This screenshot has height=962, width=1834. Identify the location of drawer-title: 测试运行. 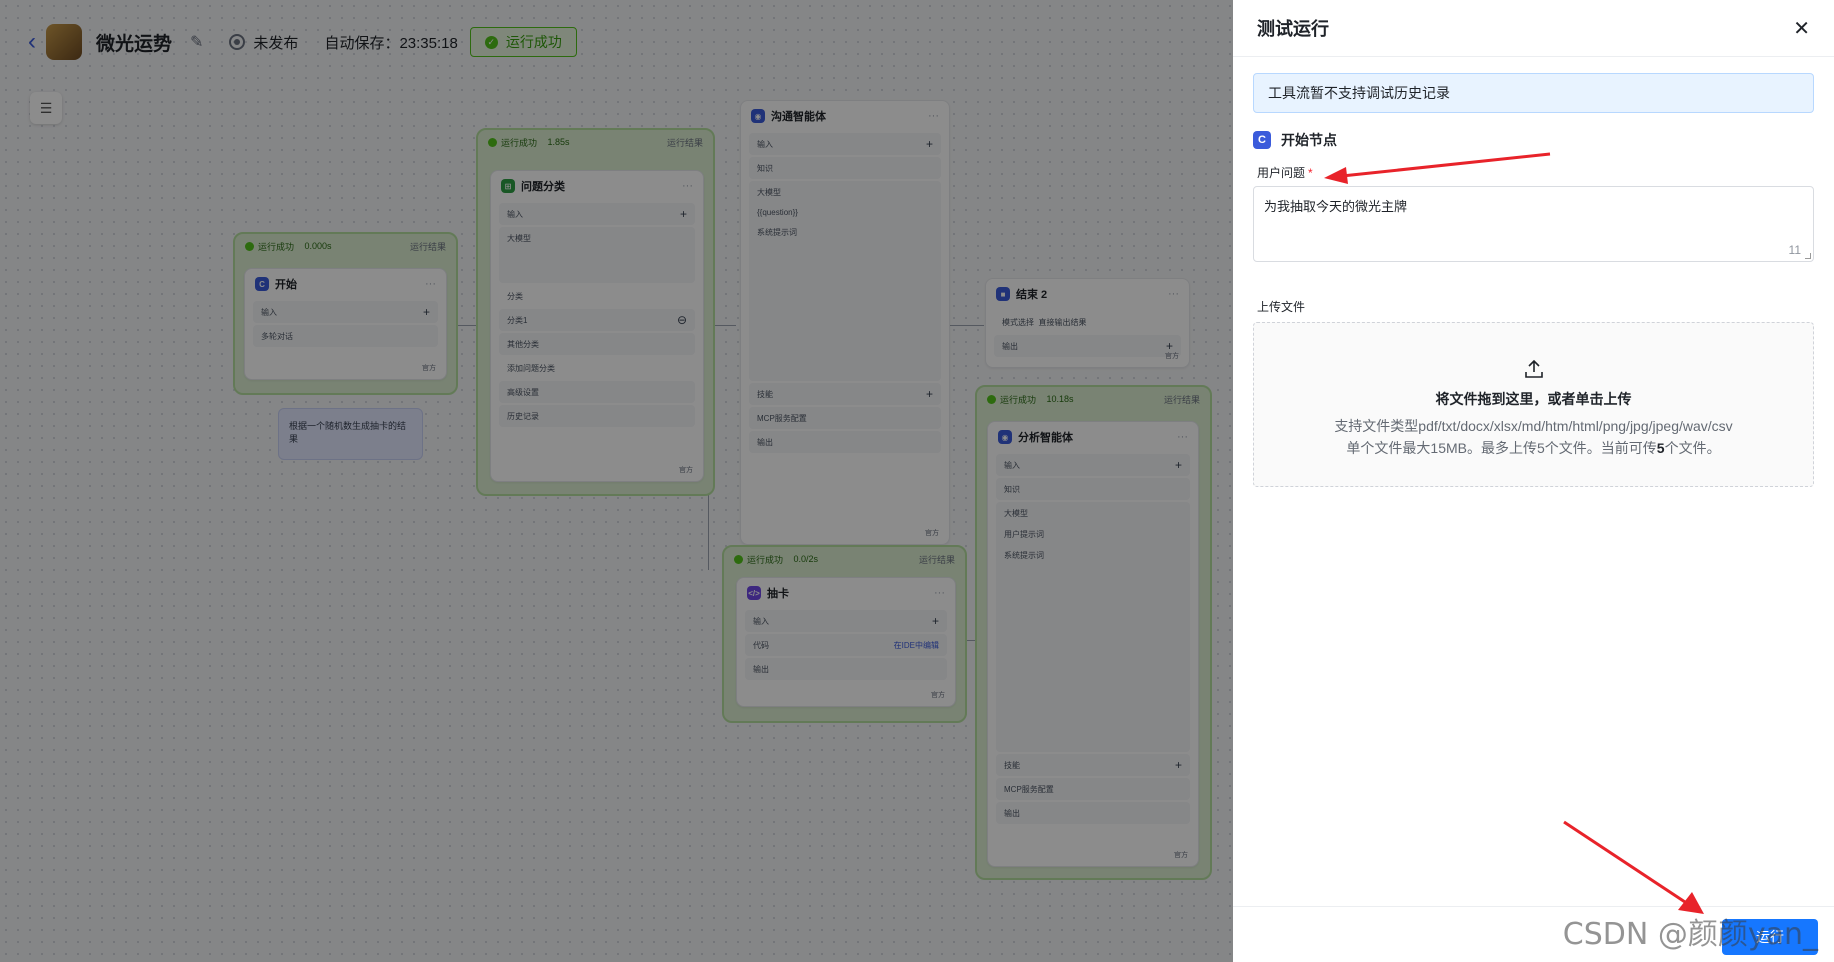
(1293, 29).